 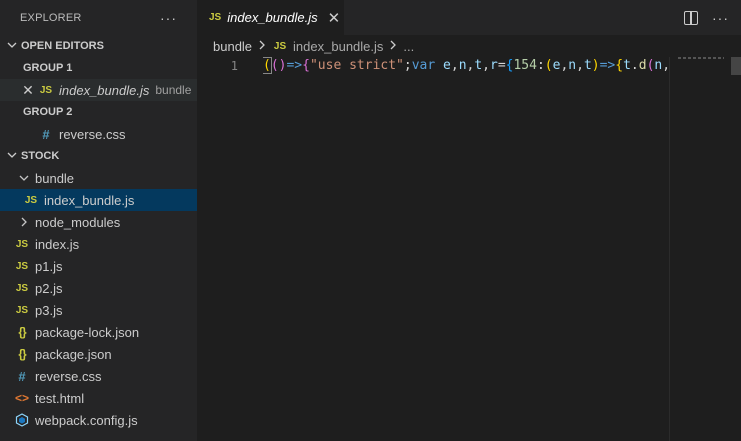 What do you see at coordinates (691, 17) in the screenshot?
I see `split-editor-icon` at bounding box center [691, 17].